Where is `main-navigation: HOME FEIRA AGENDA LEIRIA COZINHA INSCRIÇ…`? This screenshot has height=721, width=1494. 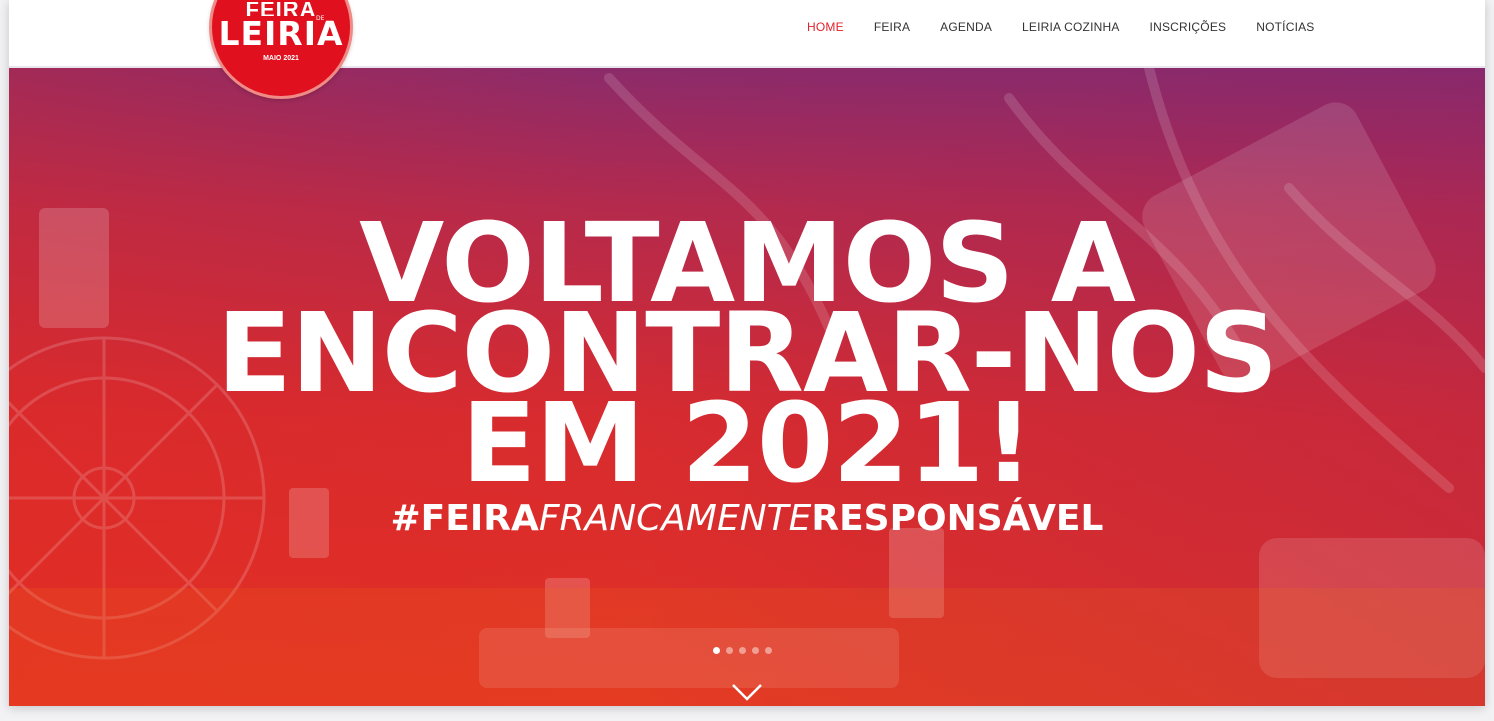
main-navigation: HOME FEIRA AGENDA LEIRIA COZINHA INSCRIÇ… is located at coordinates (1061, 27).